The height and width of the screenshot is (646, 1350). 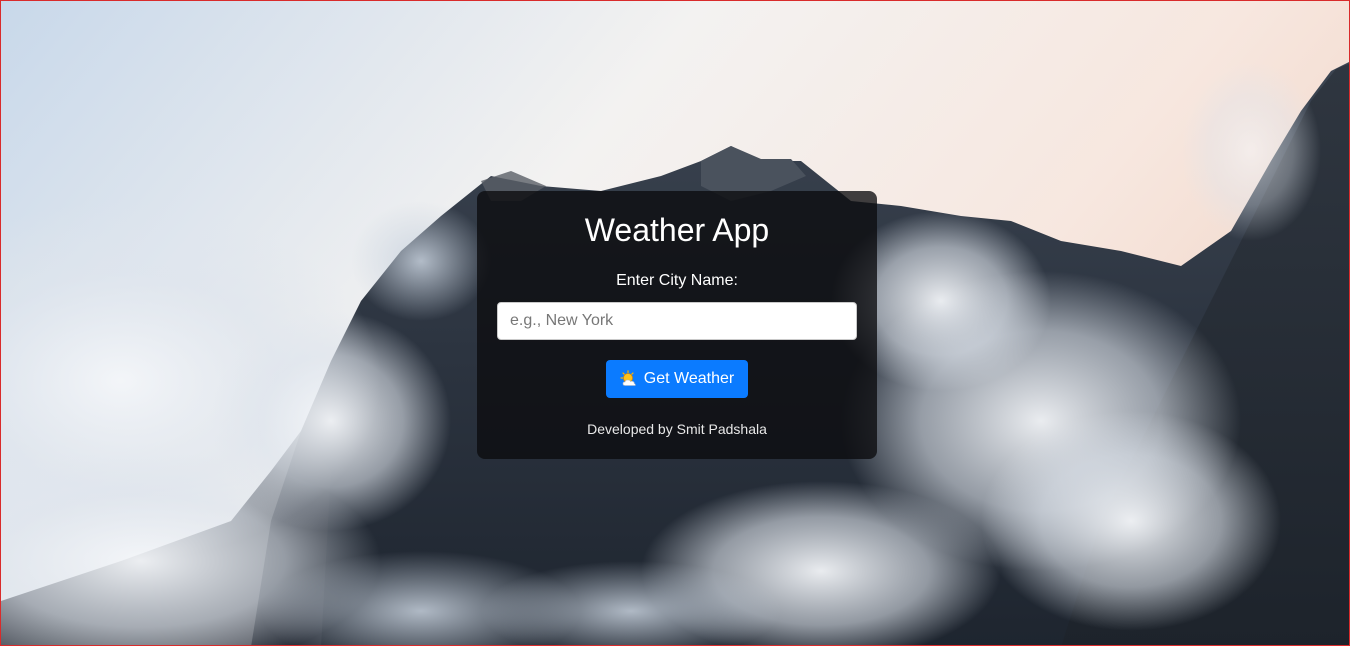 I want to click on city-search-input, so click(x=677, y=321).